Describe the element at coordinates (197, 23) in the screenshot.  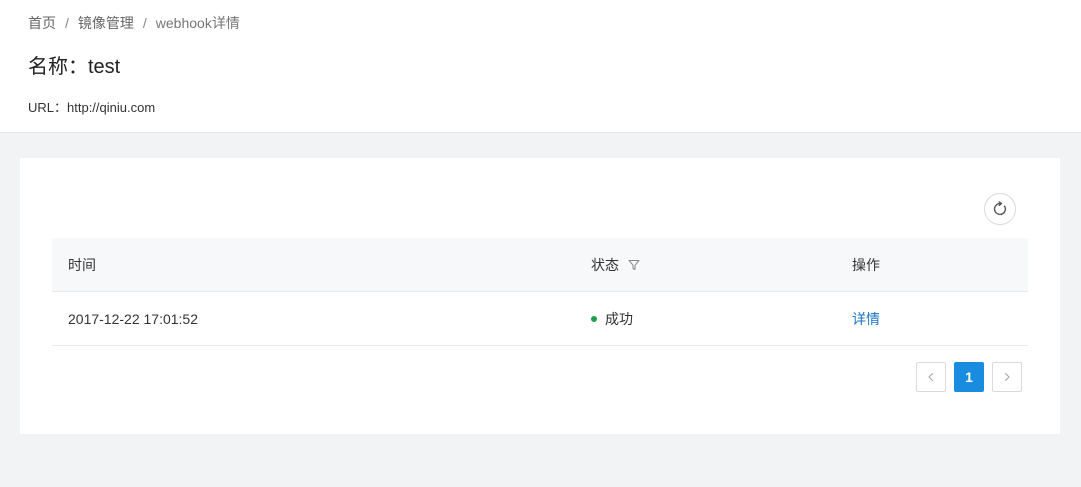
I see `breadcrumb-current: webhook详情` at that location.